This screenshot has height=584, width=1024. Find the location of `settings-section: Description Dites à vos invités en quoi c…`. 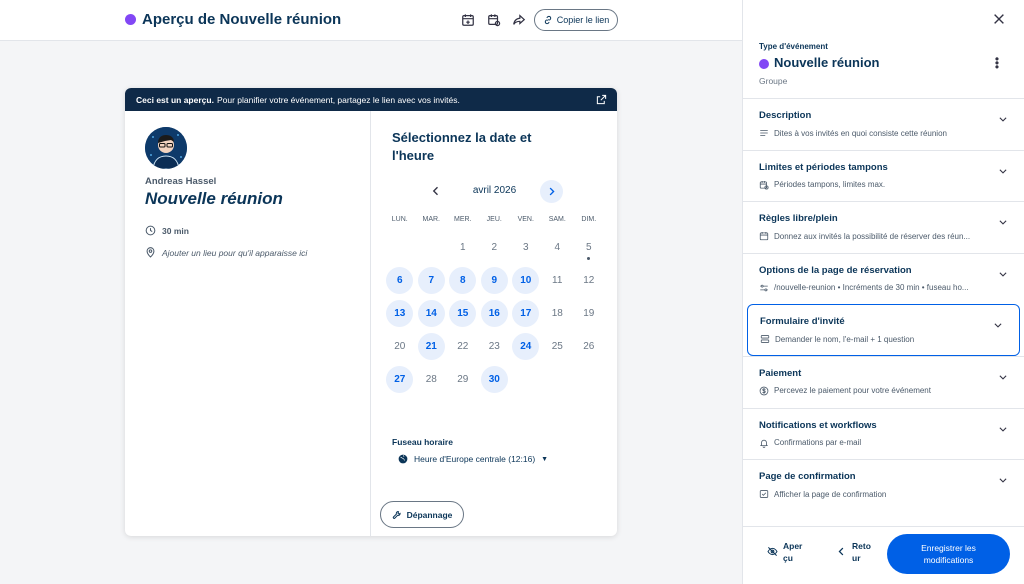

settings-section: Description Dites à vos invités en quoi c… is located at coordinates (883, 124).